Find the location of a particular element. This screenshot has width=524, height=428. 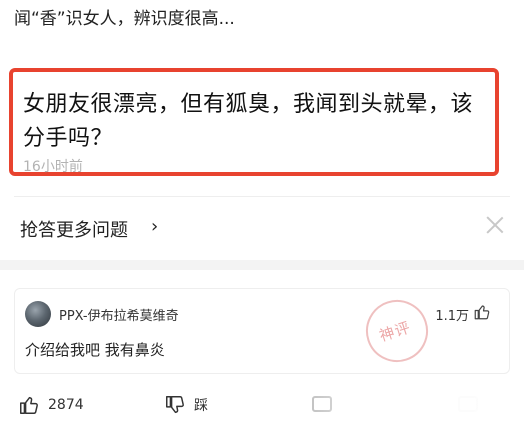

comment-like-count: 1.1万 is located at coordinates (452, 316).